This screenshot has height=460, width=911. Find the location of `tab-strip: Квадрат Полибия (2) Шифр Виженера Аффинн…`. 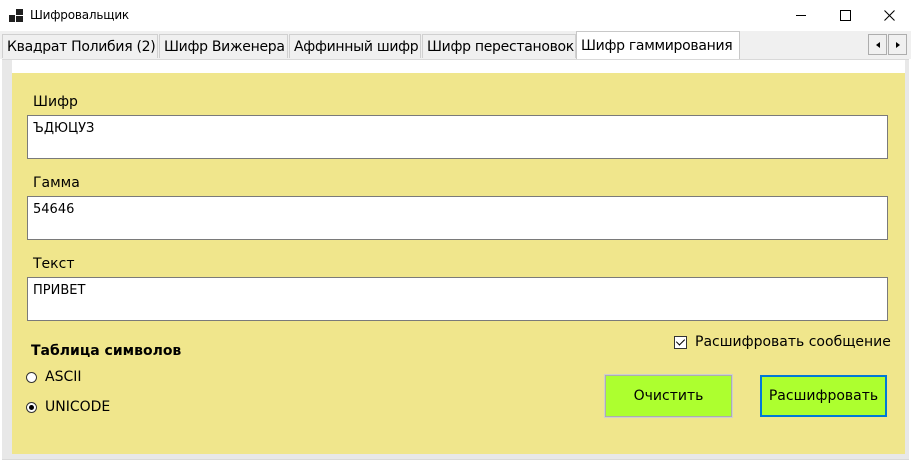

tab-strip: Квадрат Полибия (2) Шифр Виженера Аффинн… is located at coordinates (455, 45).